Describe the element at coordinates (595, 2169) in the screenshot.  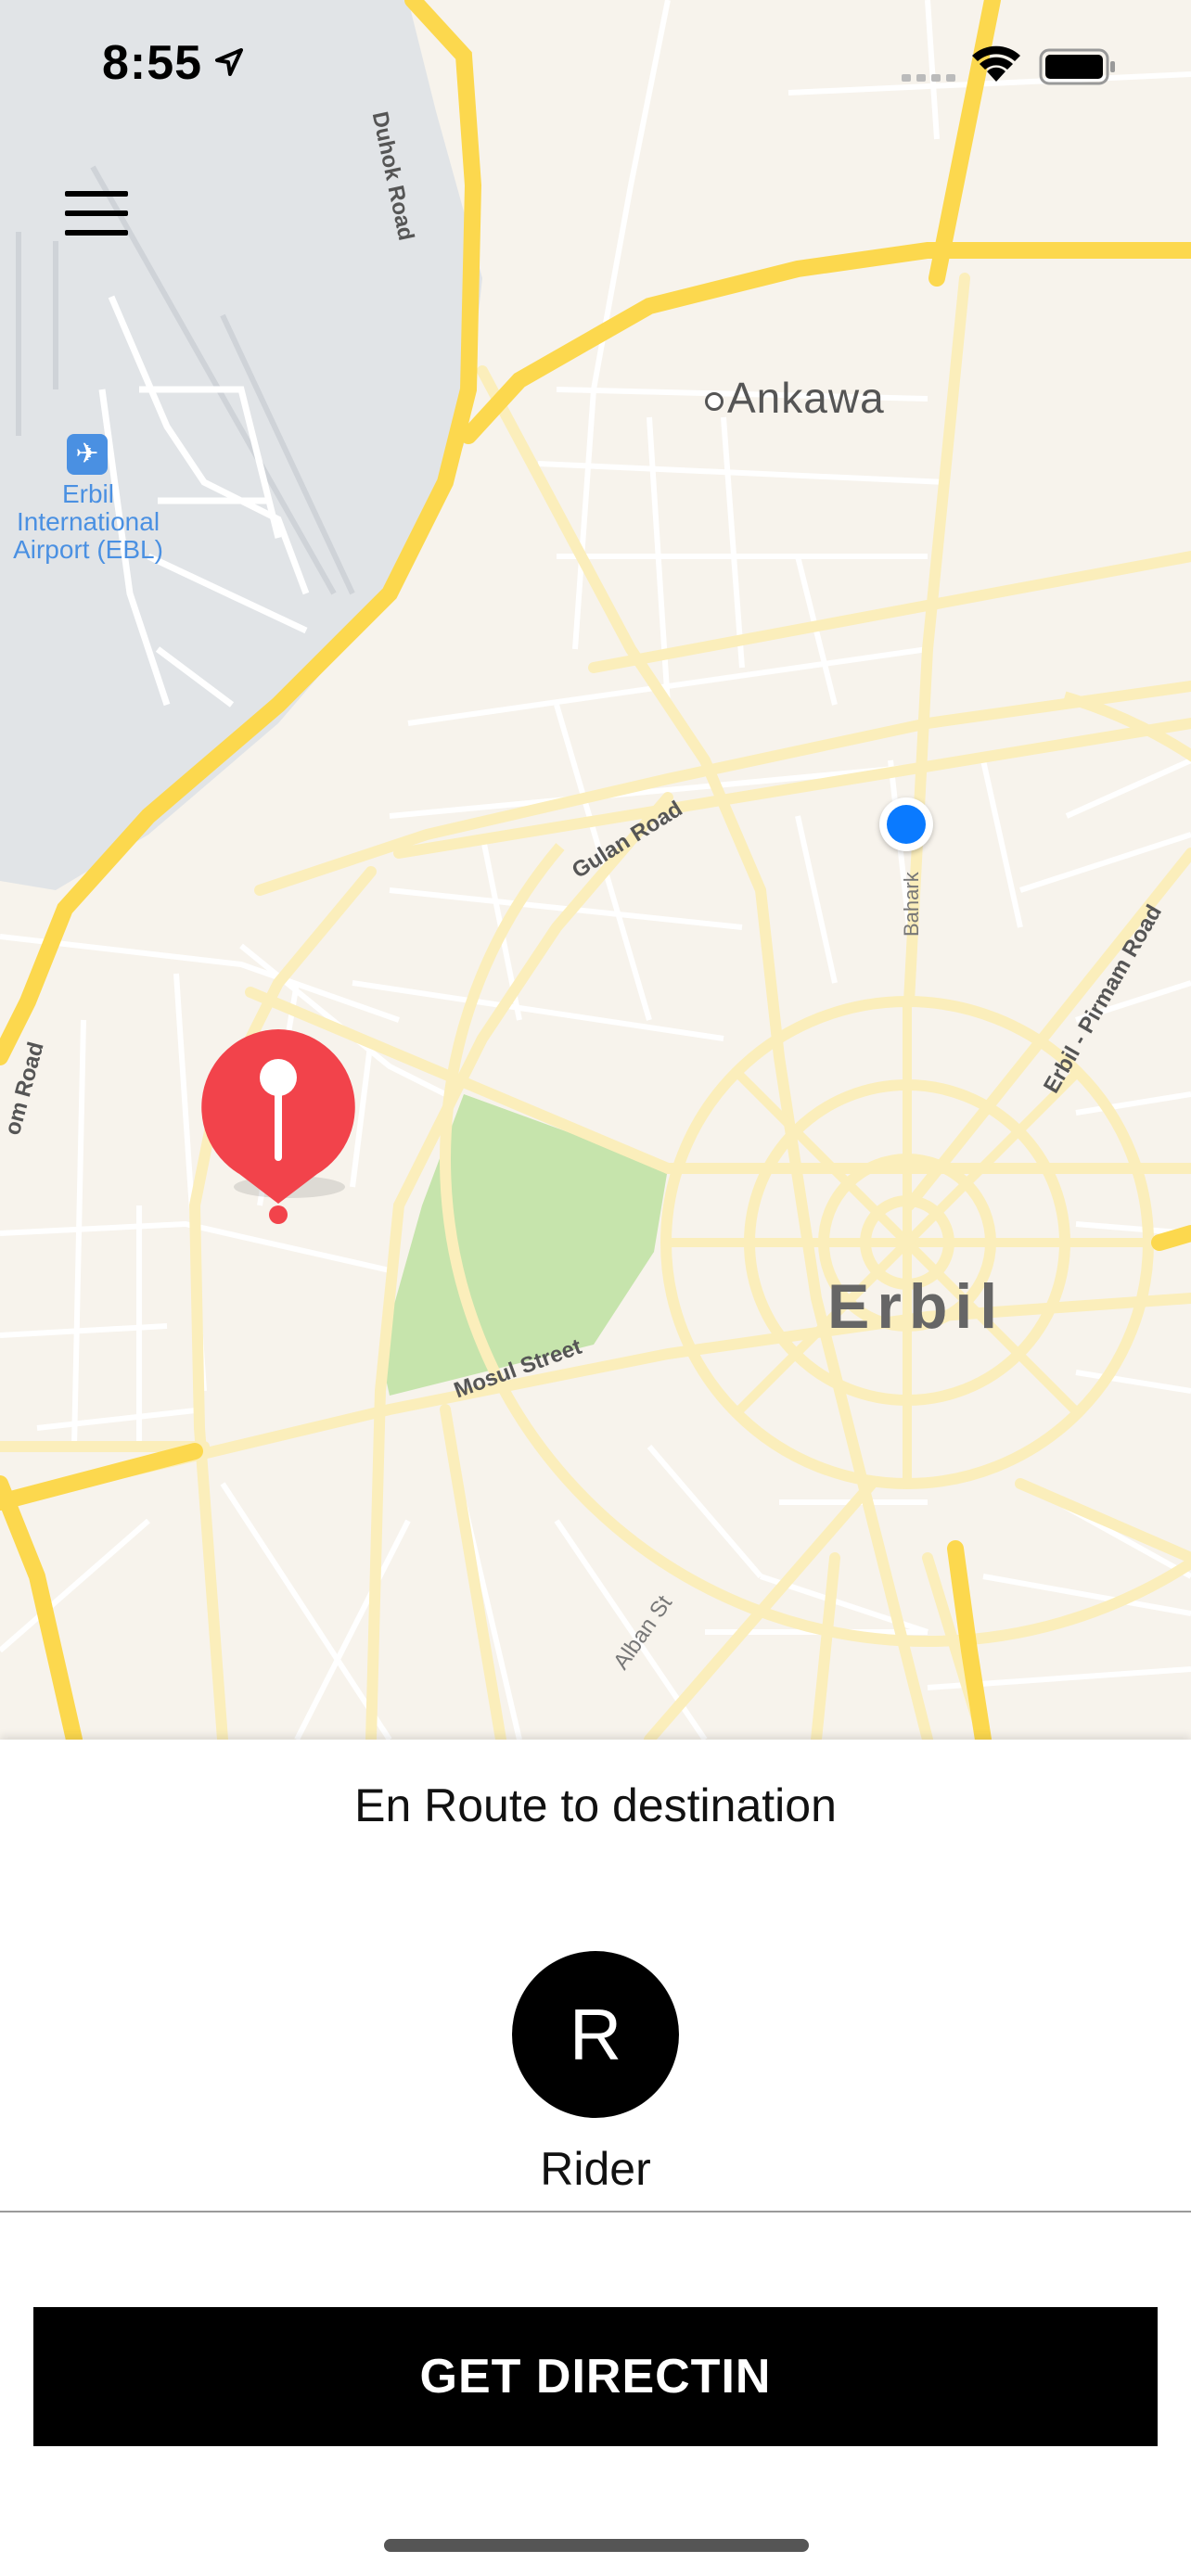
I see `rider-name: Rider` at that location.